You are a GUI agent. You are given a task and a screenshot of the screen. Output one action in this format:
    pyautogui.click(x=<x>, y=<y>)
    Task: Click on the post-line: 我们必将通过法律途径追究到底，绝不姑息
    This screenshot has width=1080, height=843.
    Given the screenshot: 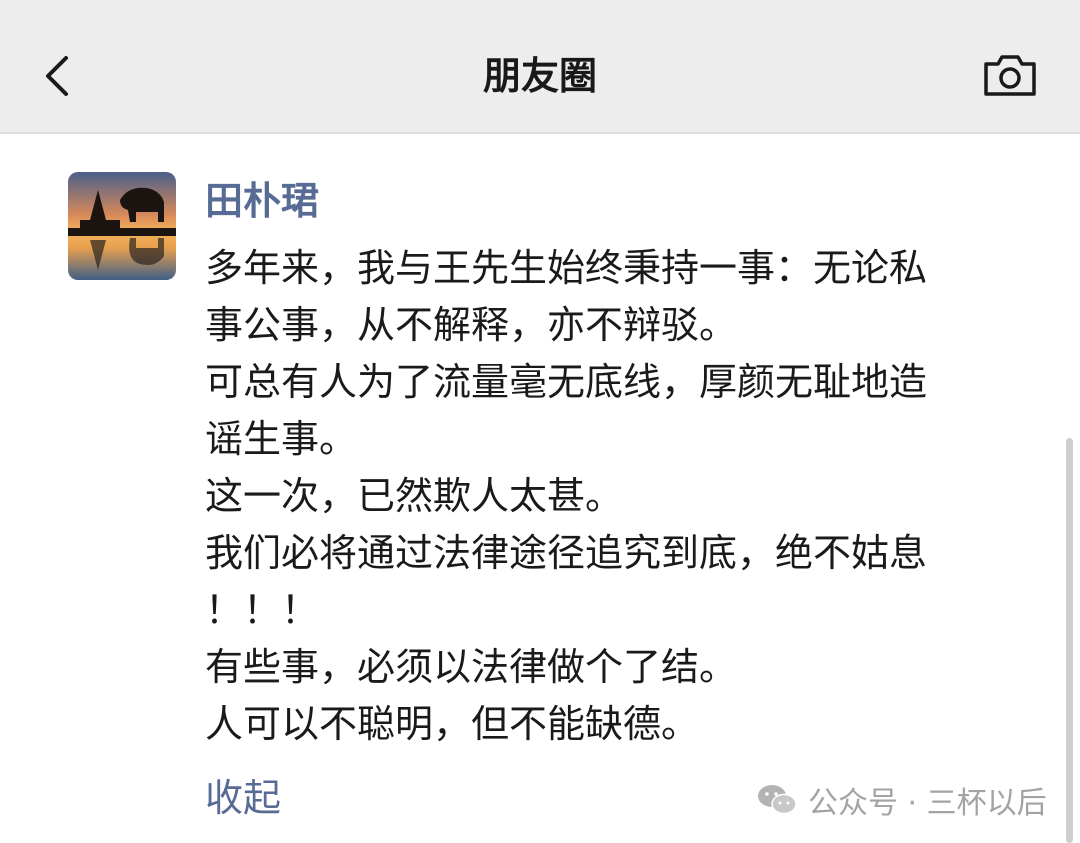 What is the action you would take?
    pyautogui.click(x=566, y=553)
    